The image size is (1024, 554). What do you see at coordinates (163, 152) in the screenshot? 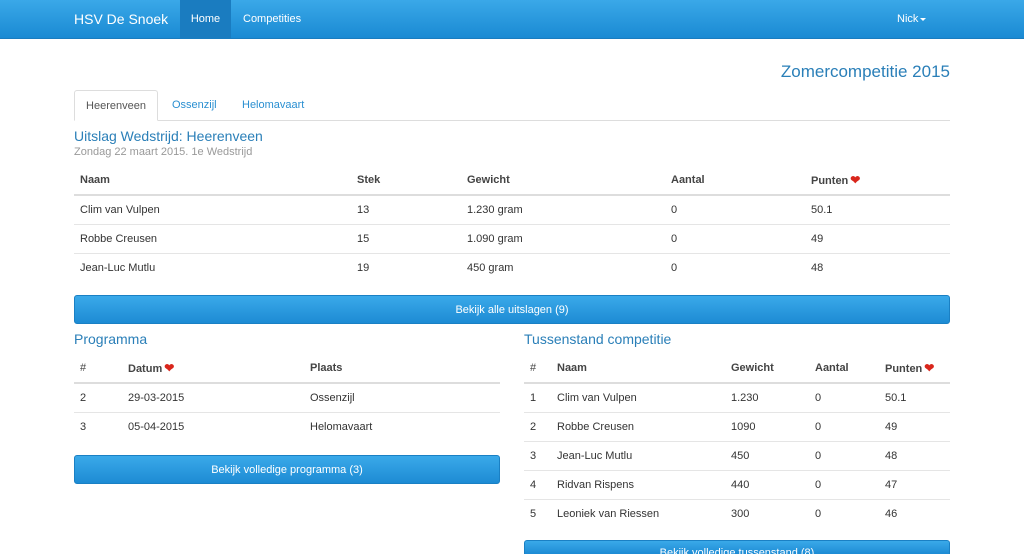
I see `uitslag-subtitle: Zondag 22 maart 2015. 1e Wedstrijd` at bounding box center [163, 152].